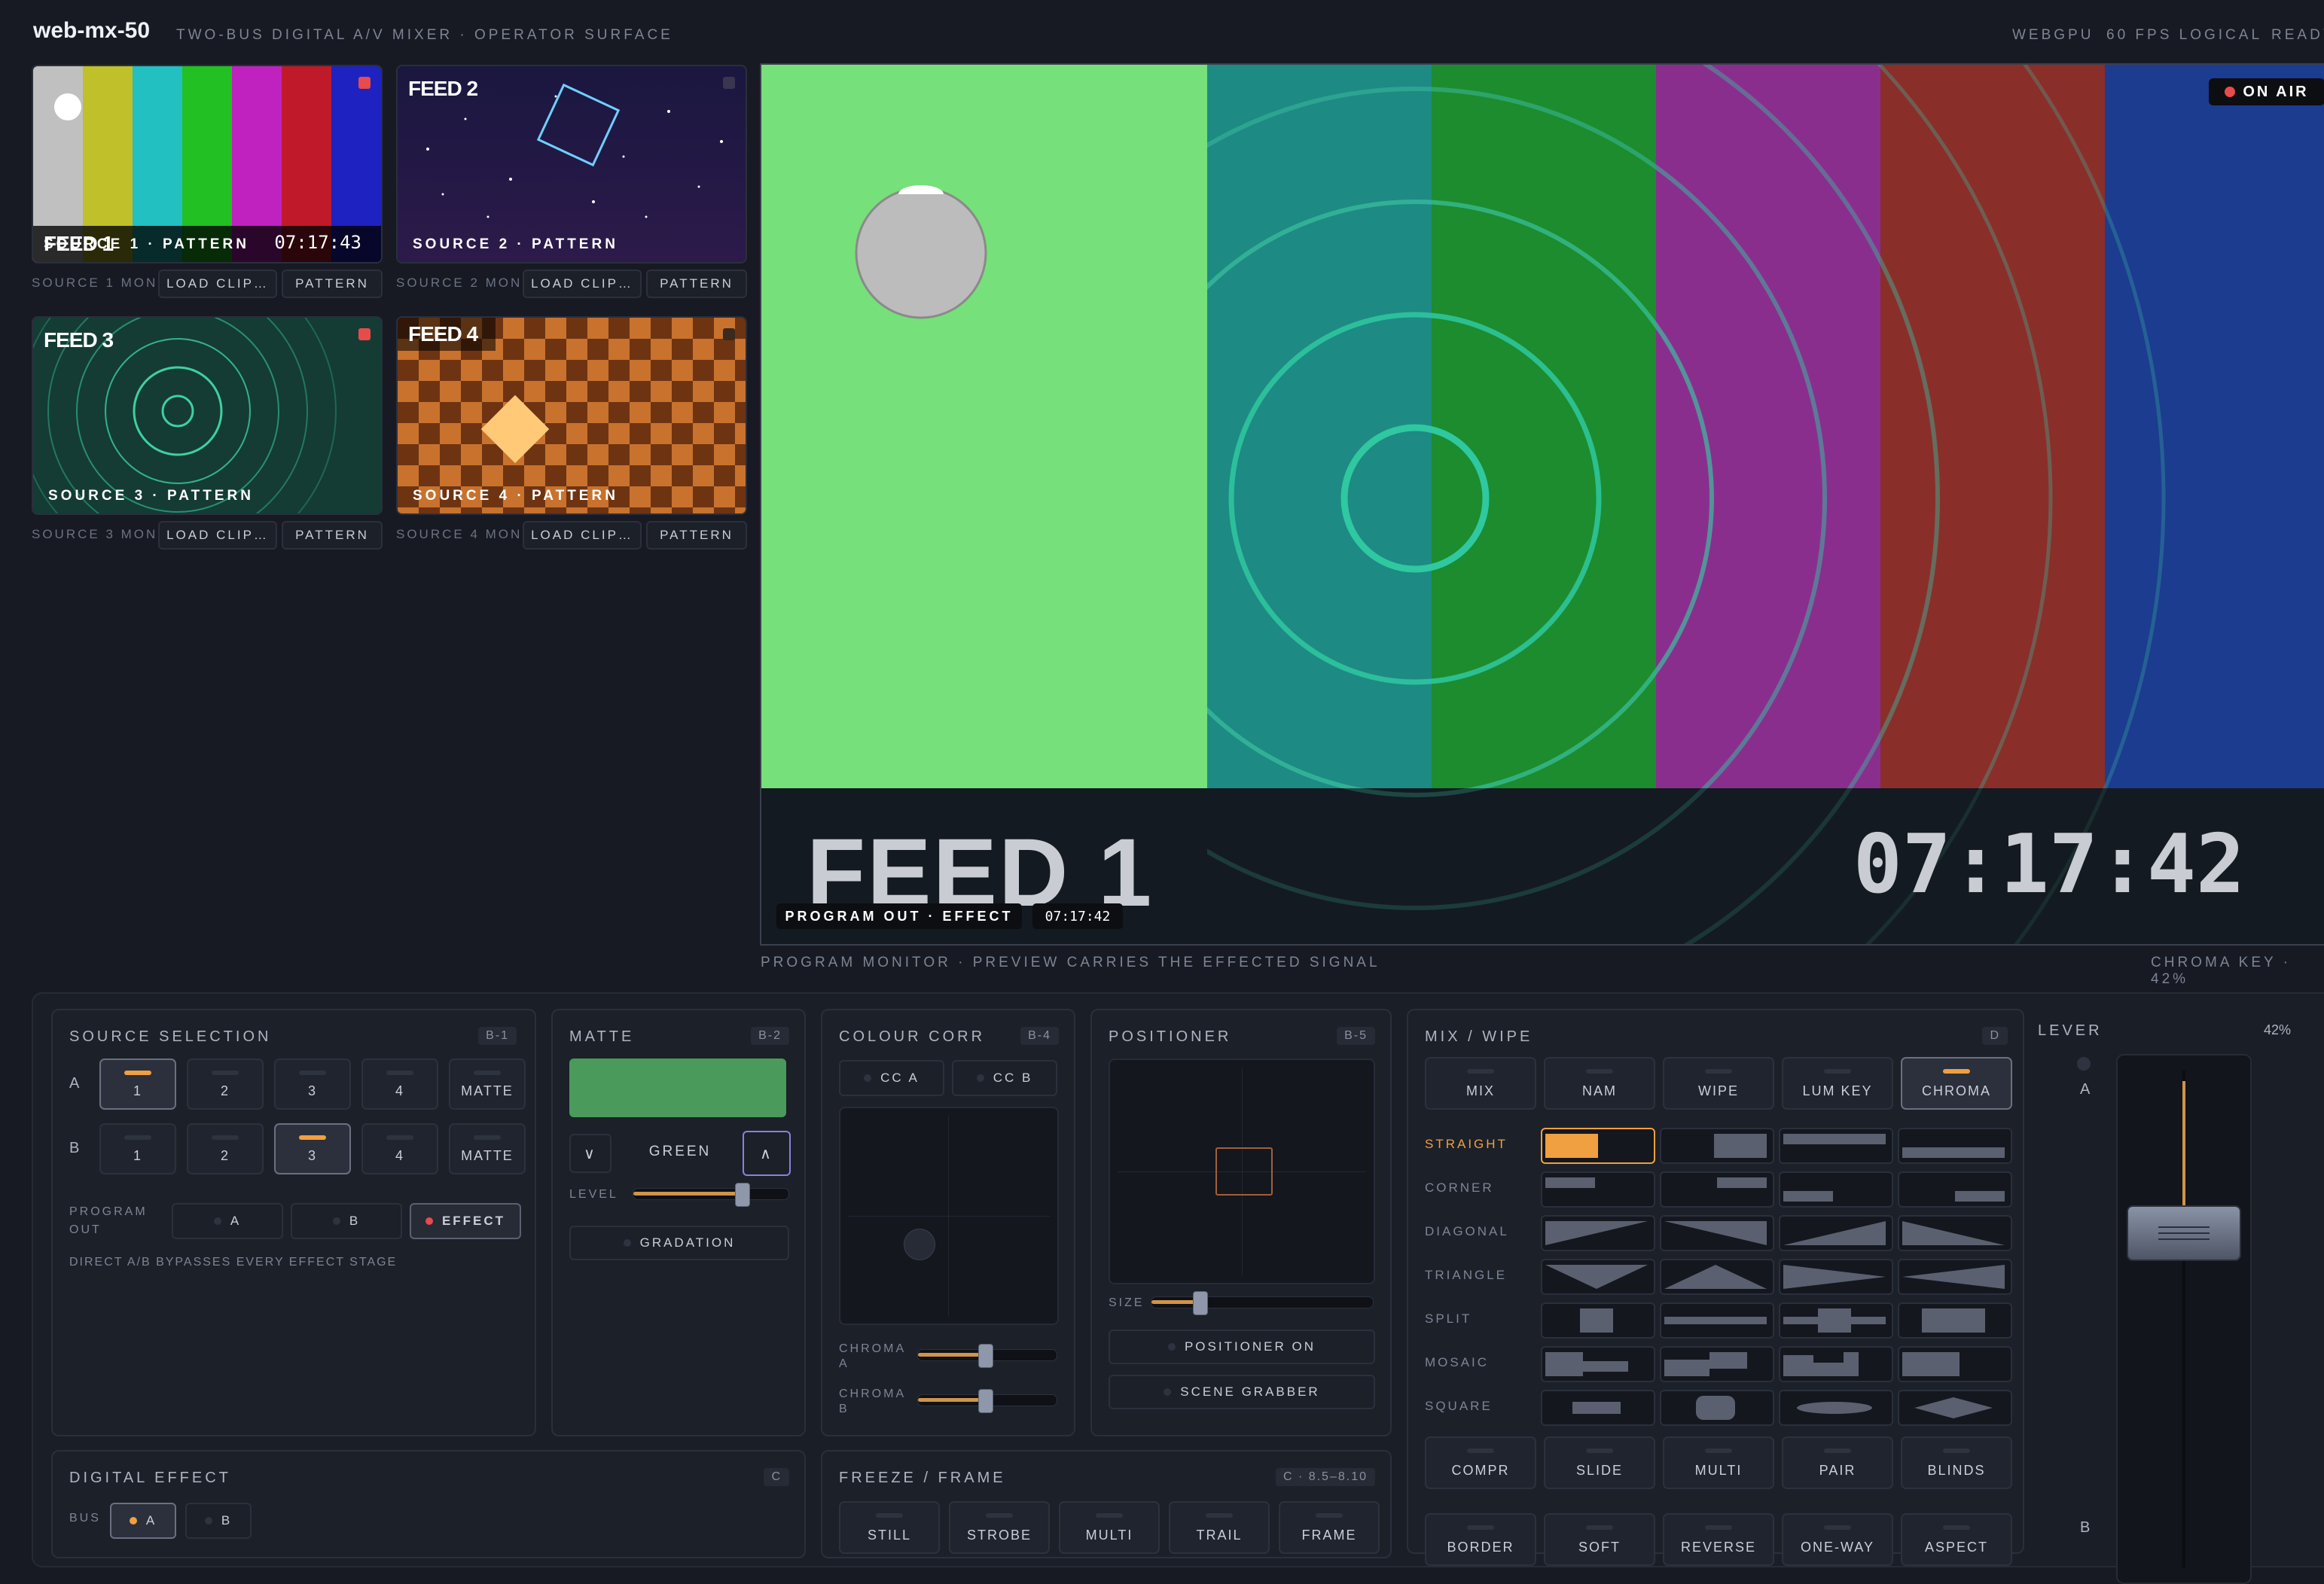  Describe the element at coordinates (1598, 1408) in the screenshot. I see `wipe-square-1-button` at that location.